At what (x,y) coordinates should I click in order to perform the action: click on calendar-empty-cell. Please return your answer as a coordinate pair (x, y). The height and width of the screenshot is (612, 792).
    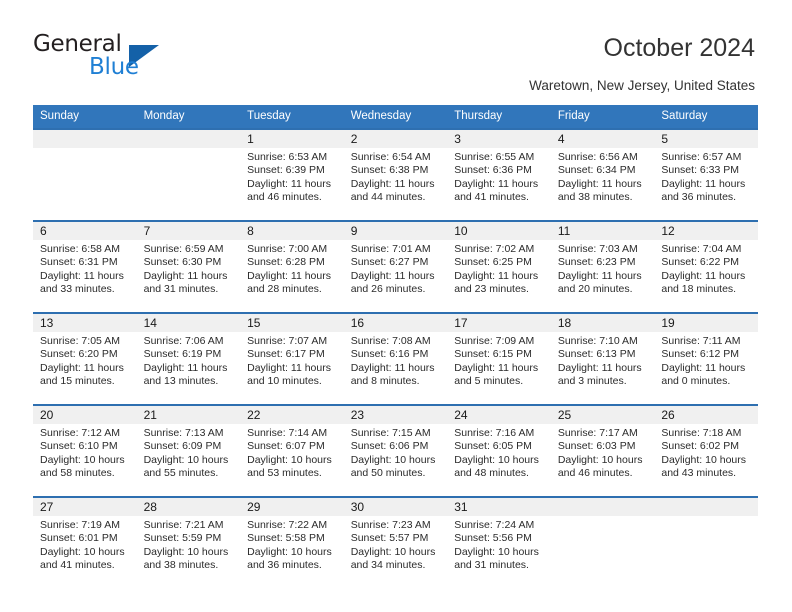
    Looking at the image, I should click on (85, 174).